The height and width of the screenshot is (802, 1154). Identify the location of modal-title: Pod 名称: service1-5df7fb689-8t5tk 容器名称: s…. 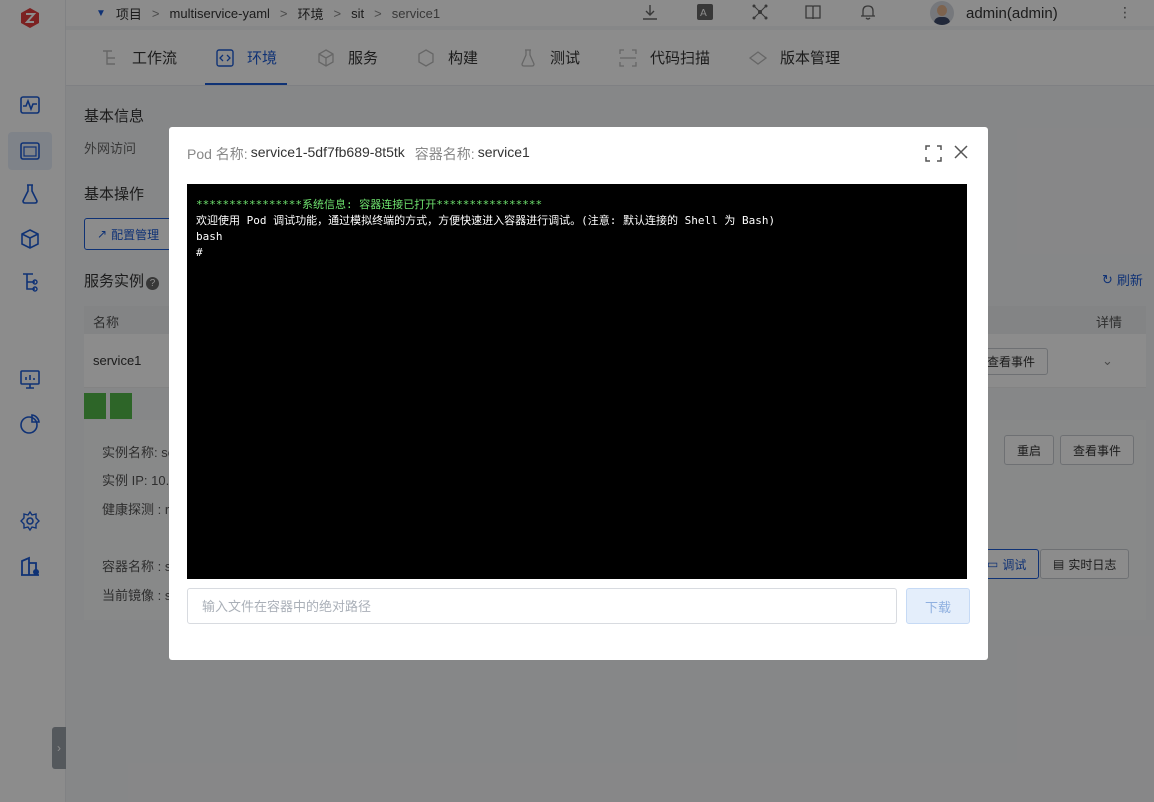
(358, 154).